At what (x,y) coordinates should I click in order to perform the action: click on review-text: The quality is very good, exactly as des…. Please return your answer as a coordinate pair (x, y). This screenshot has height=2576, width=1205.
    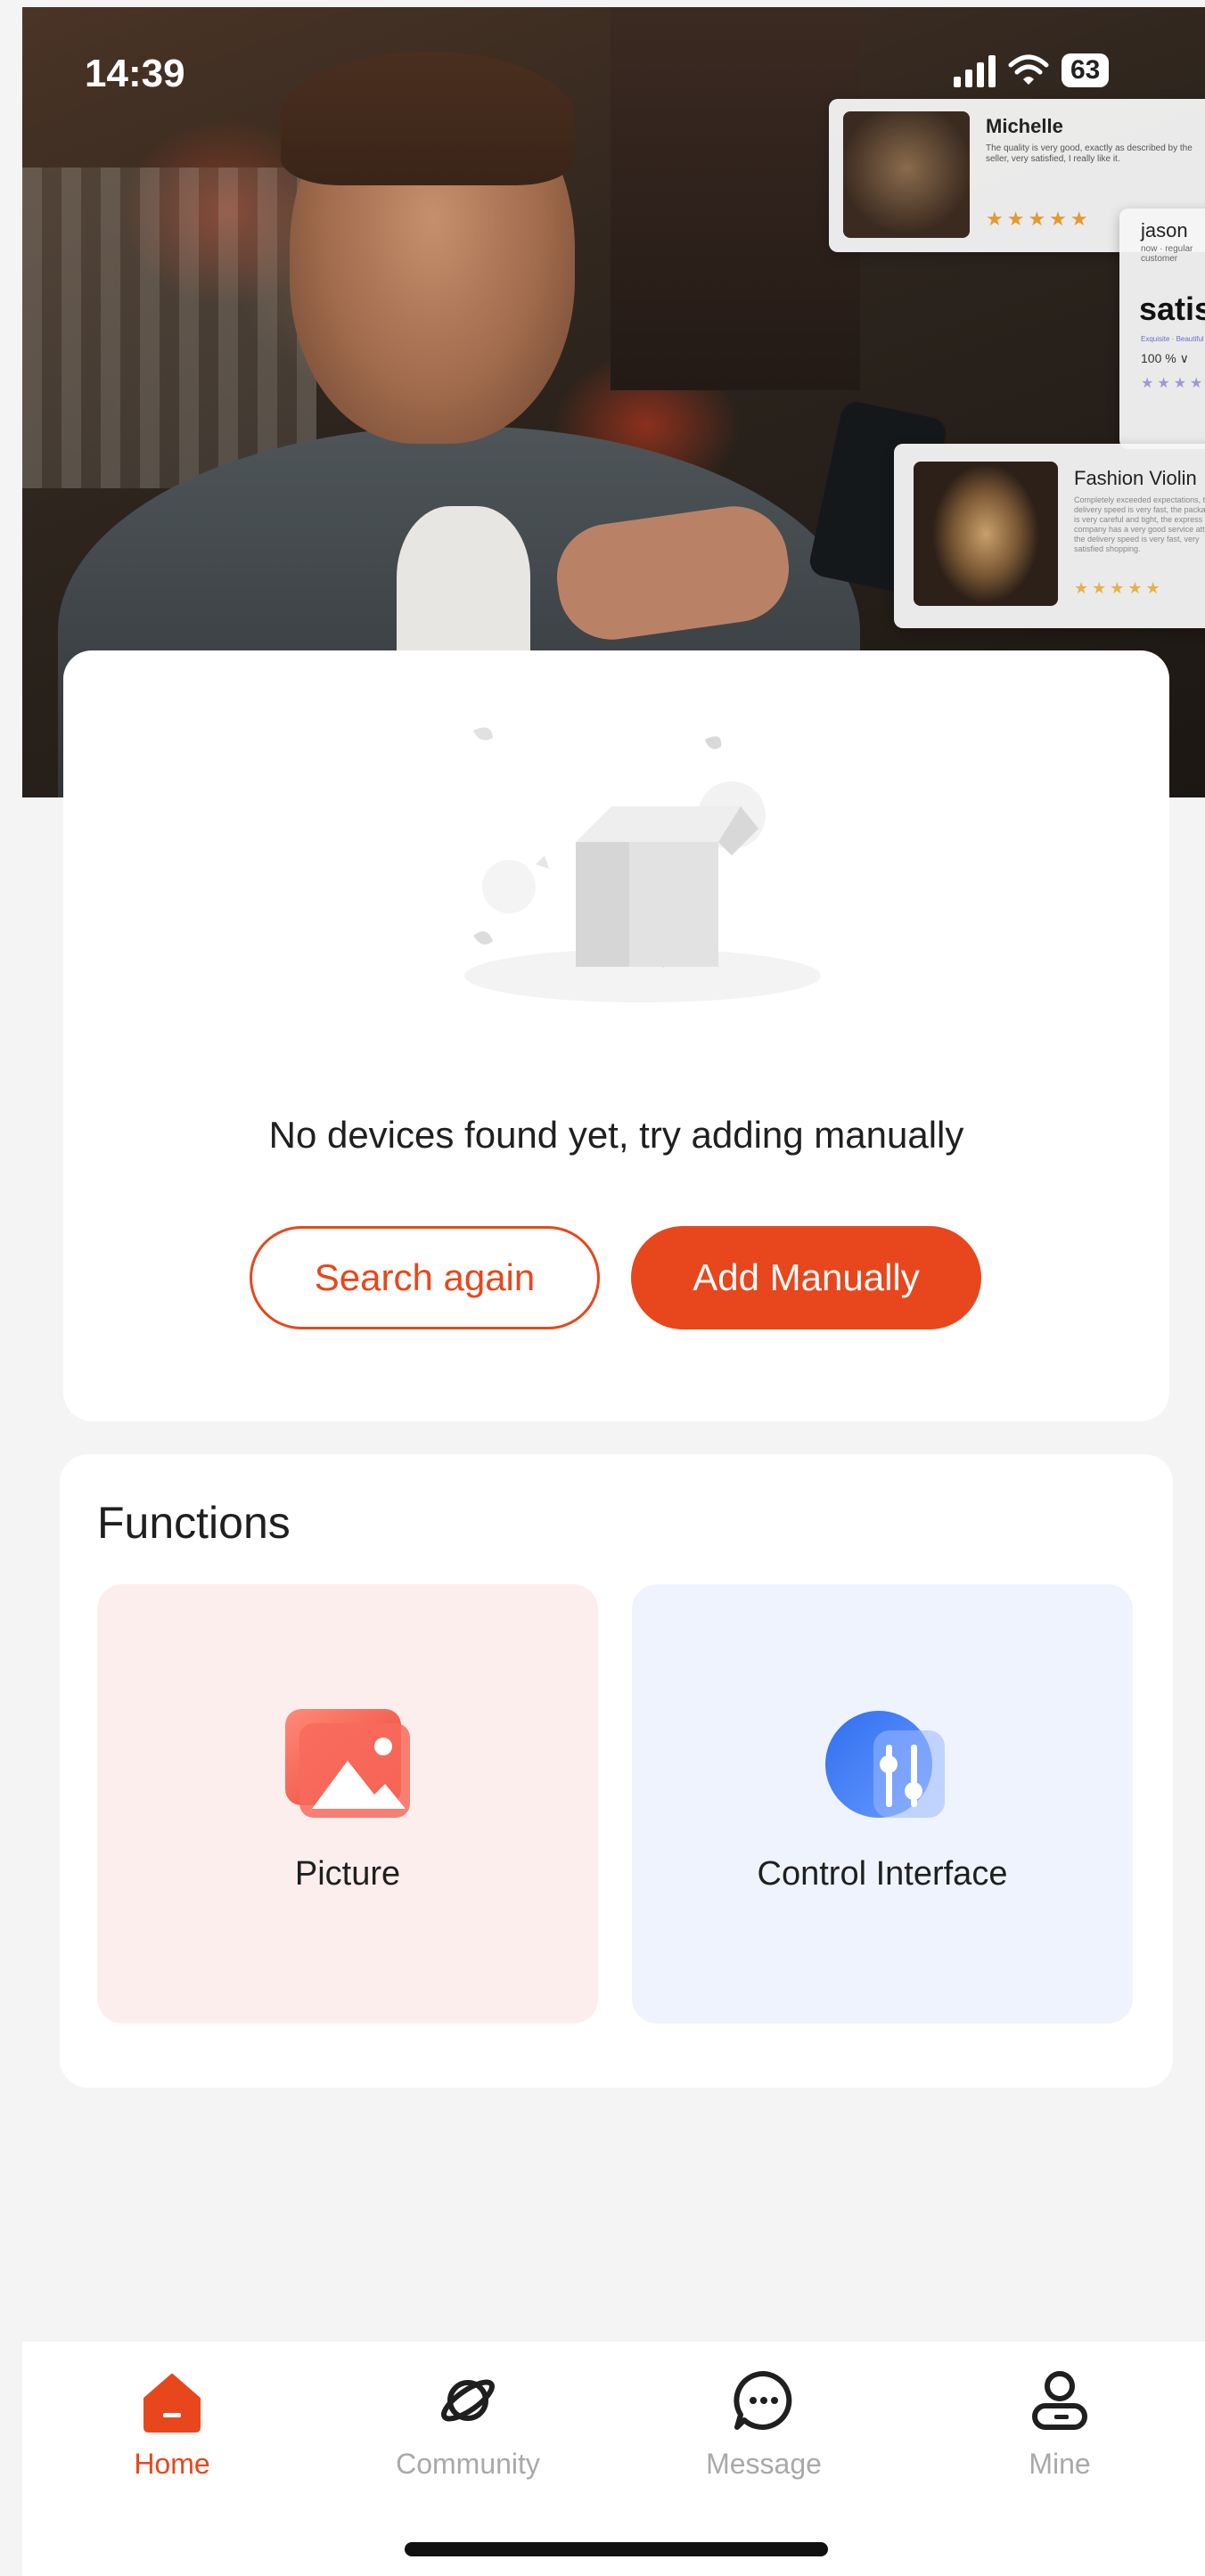
    Looking at the image, I should click on (1089, 153).